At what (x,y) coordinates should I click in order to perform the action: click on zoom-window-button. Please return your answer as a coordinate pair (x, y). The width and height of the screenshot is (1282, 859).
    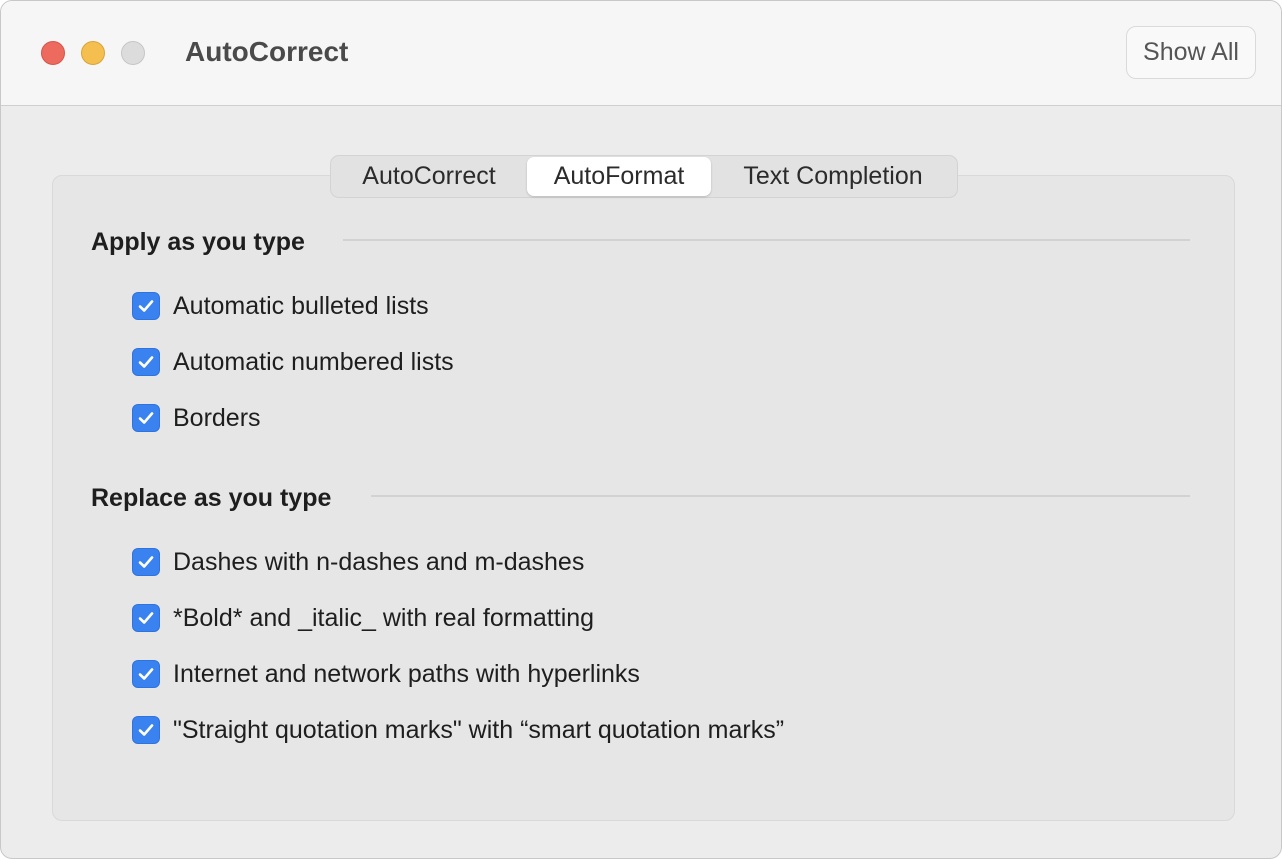
    Looking at the image, I should click on (133, 53).